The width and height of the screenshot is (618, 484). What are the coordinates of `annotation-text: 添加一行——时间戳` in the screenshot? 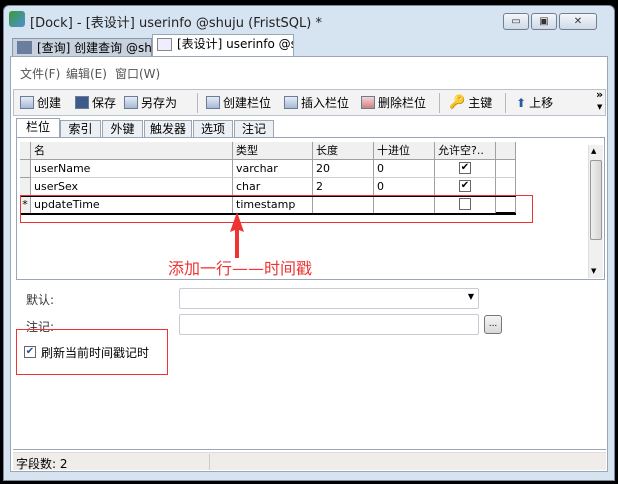 It's located at (240, 268).